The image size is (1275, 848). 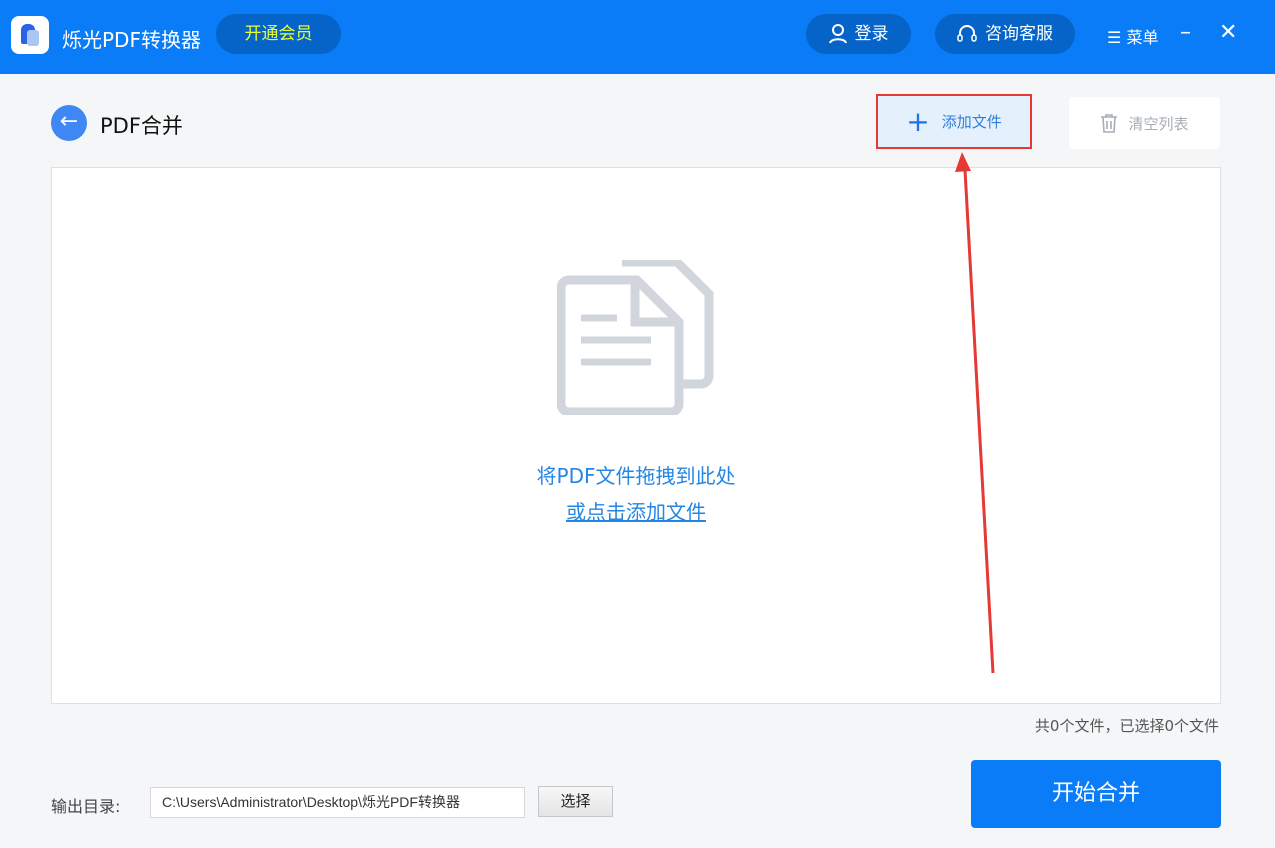 I want to click on headset-icon, so click(x=967, y=33).